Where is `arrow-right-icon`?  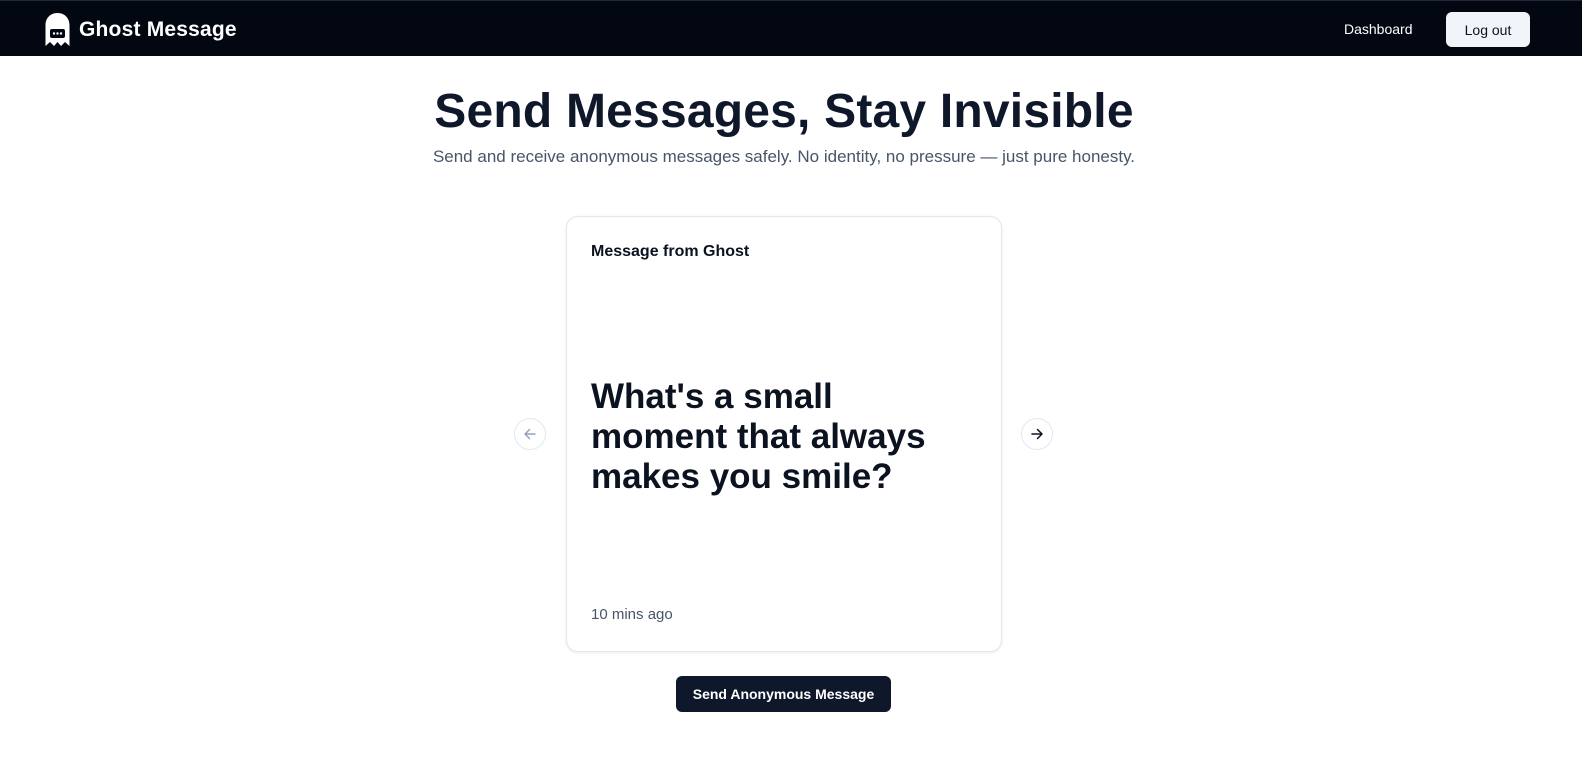 arrow-right-icon is located at coordinates (1037, 434).